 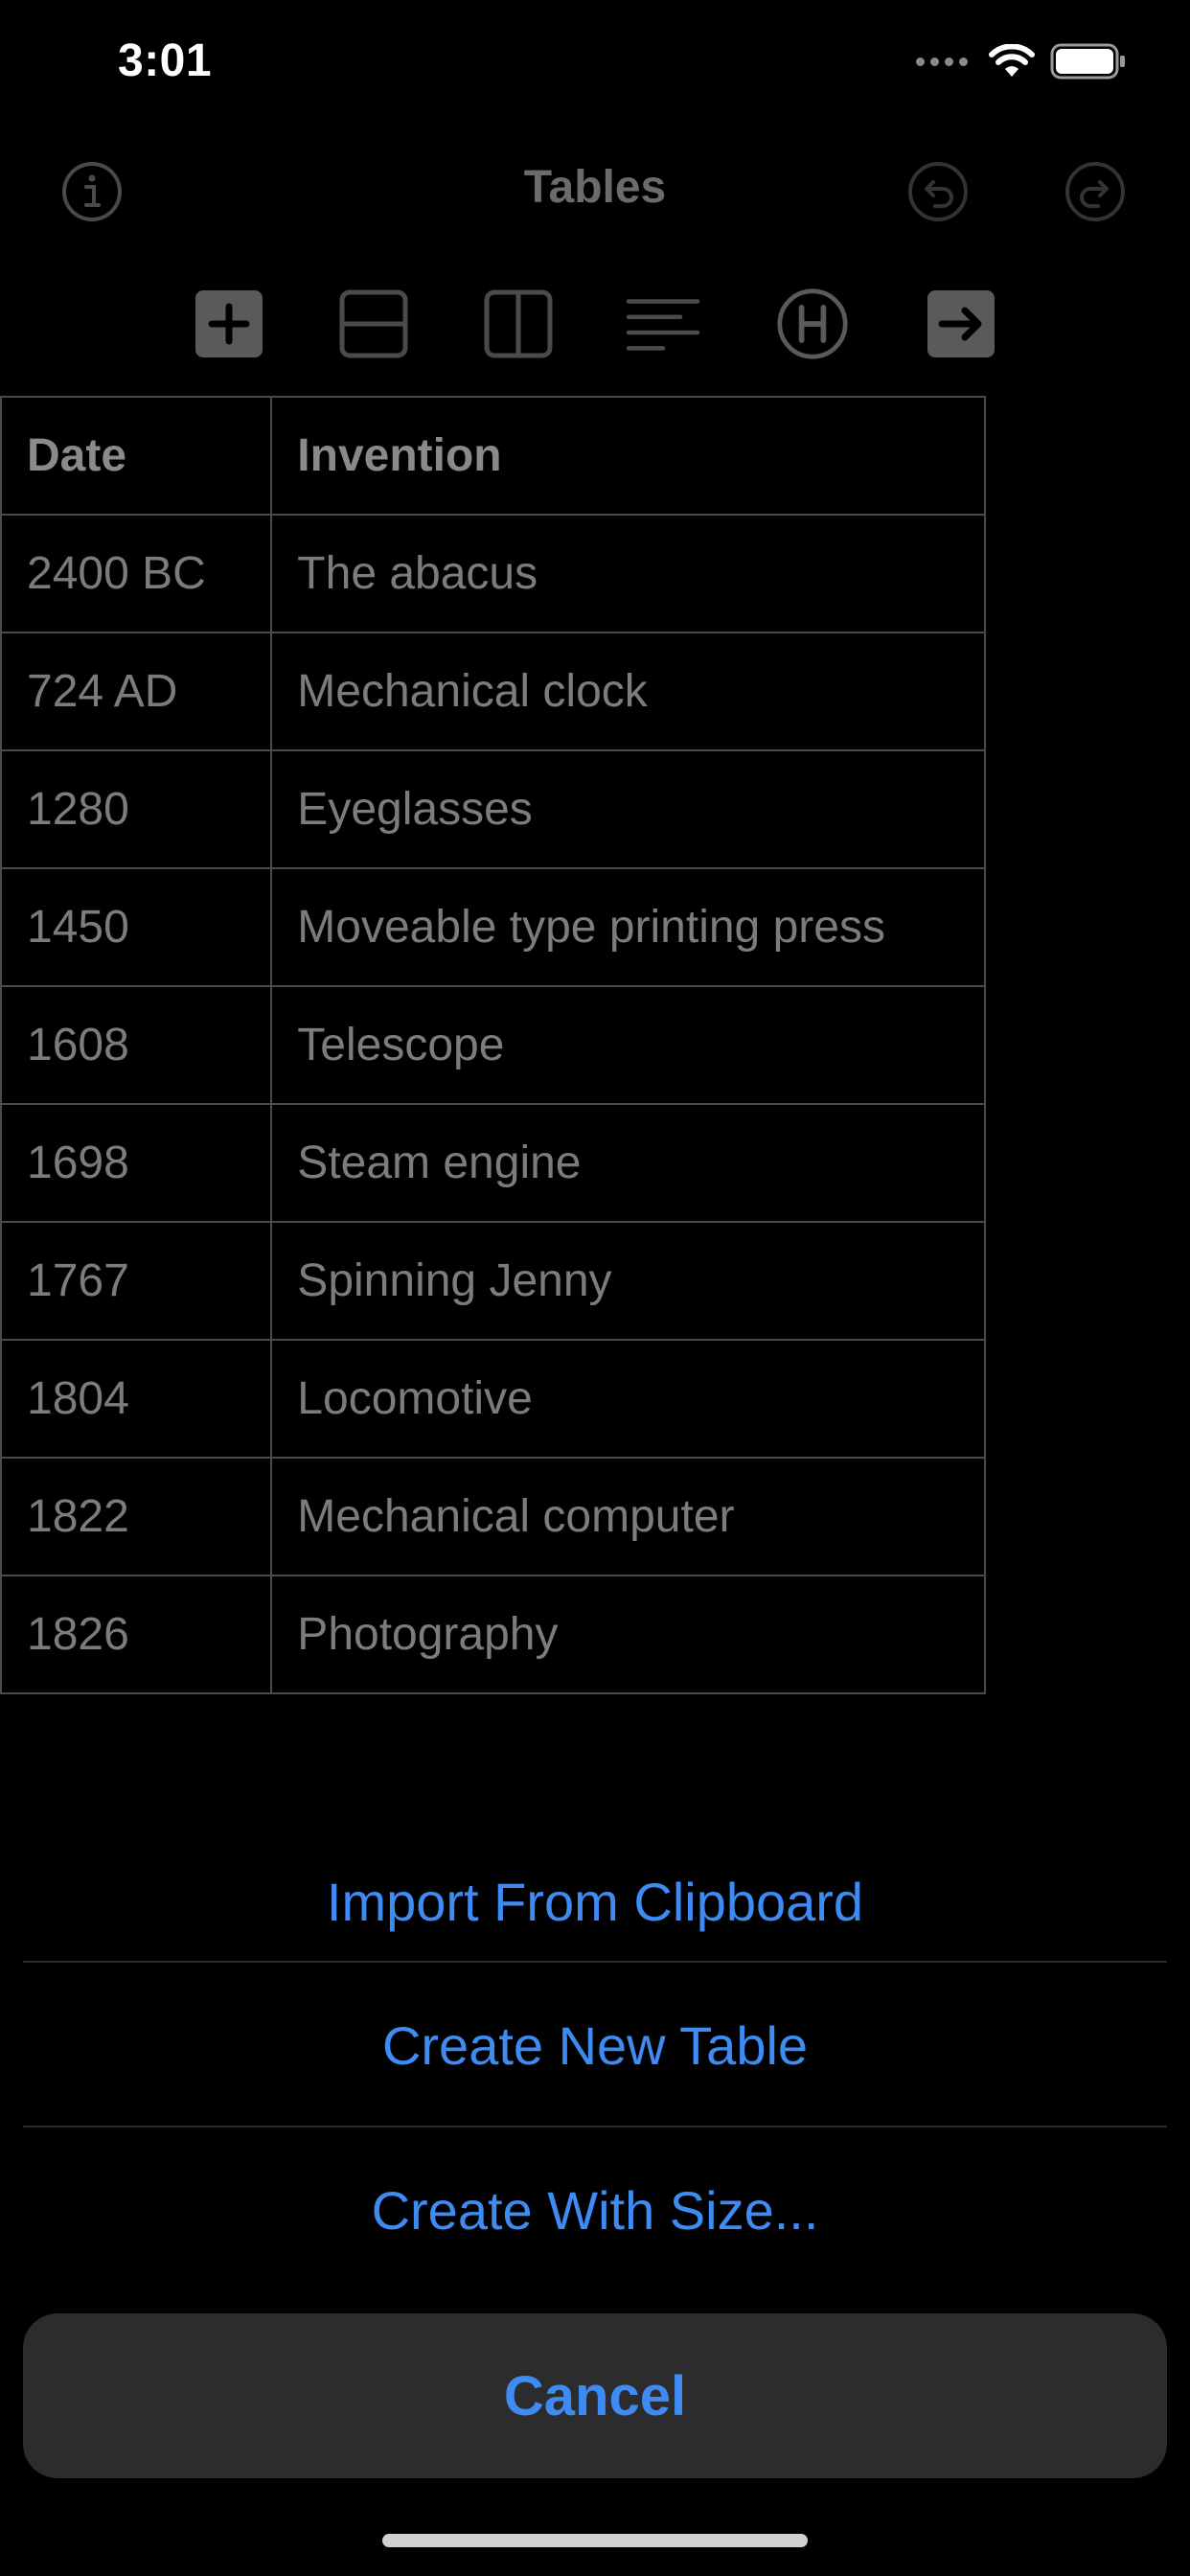 What do you see at coordinates (595, 2045) in the screenshot?
I see `create-new-table-button: Create New Table` at bounding box center [595, 2045].